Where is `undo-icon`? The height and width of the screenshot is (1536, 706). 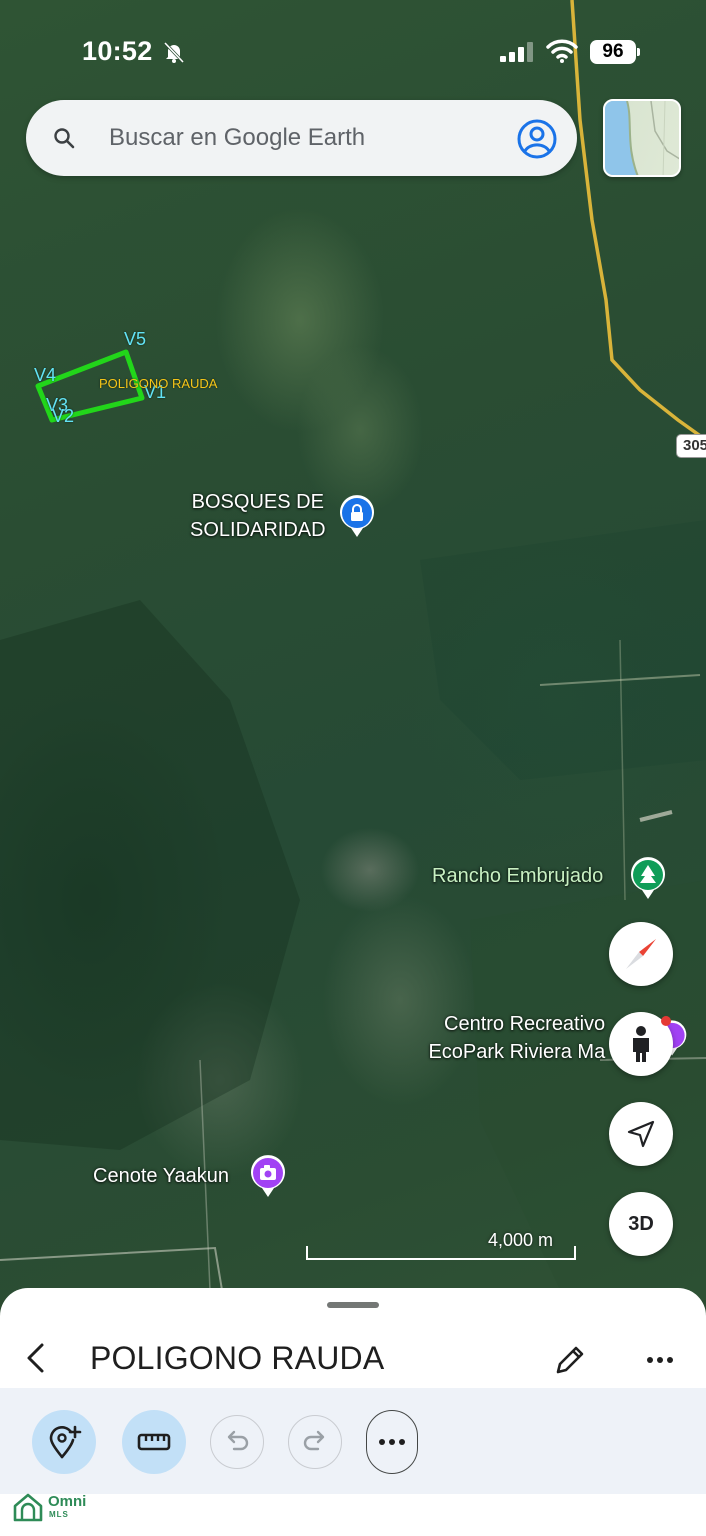
undo-icon is located at coordinates (238, 1440).